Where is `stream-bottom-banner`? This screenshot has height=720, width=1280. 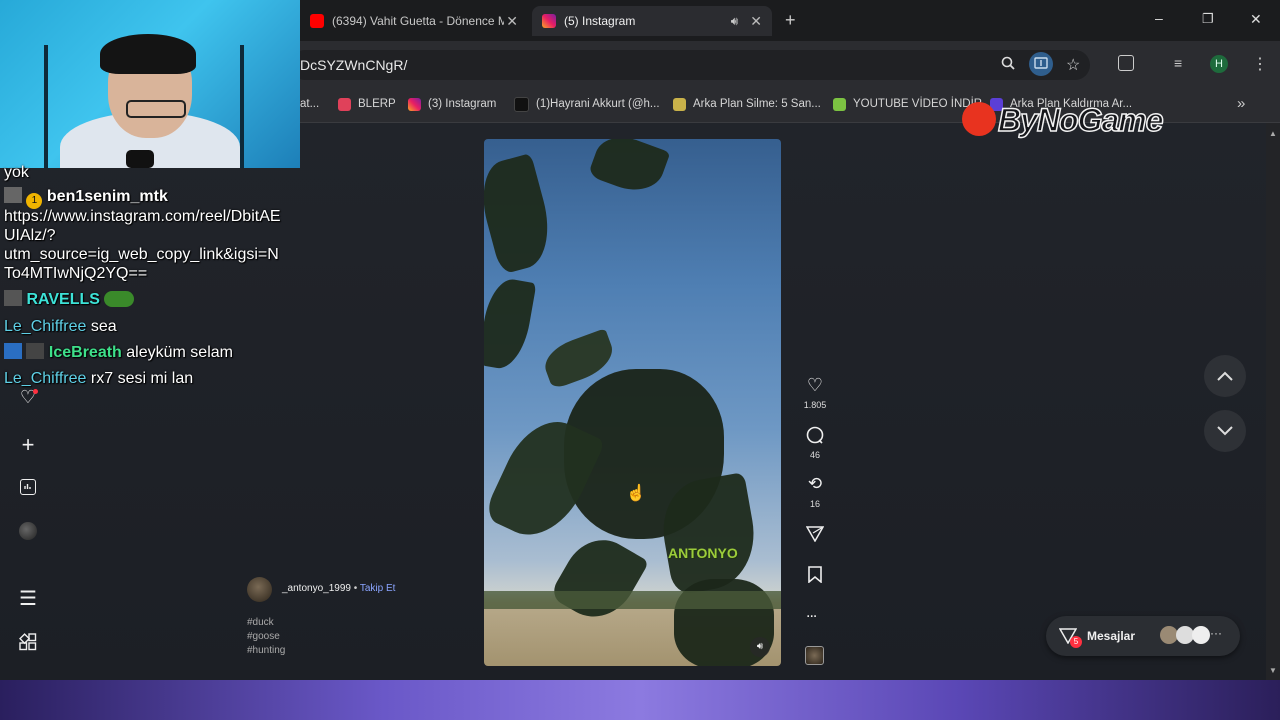
stream-bottom-banner is located at coordinates (640, 700).